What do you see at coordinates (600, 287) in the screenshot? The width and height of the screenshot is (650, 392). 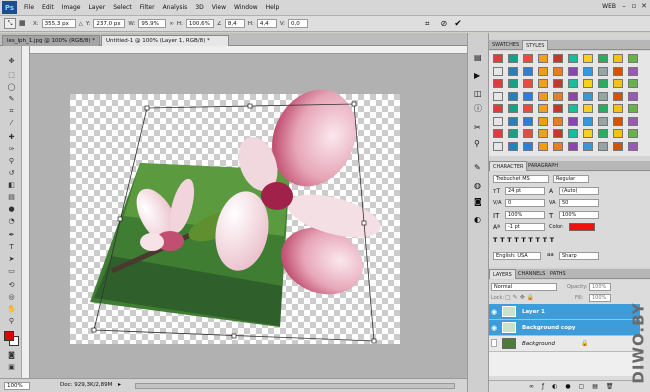 I see `opacity-field: 100%` at bounding box center [600, 287].